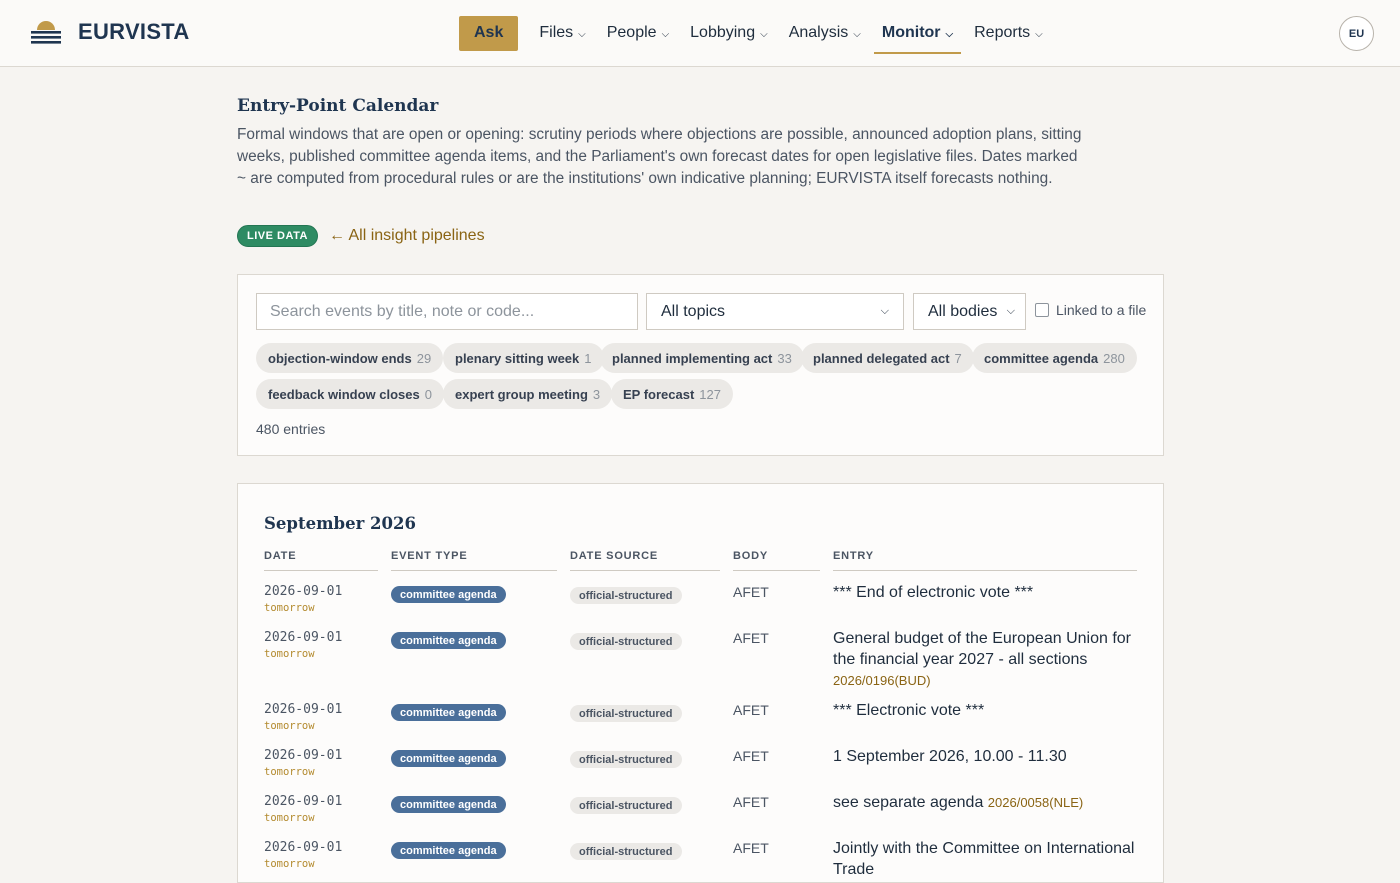 This screenshot has height=883, width=1400. Describe the element at coordinates (521, 394) in the screenshot. I see `chip-label: expert group meeting` at that location.